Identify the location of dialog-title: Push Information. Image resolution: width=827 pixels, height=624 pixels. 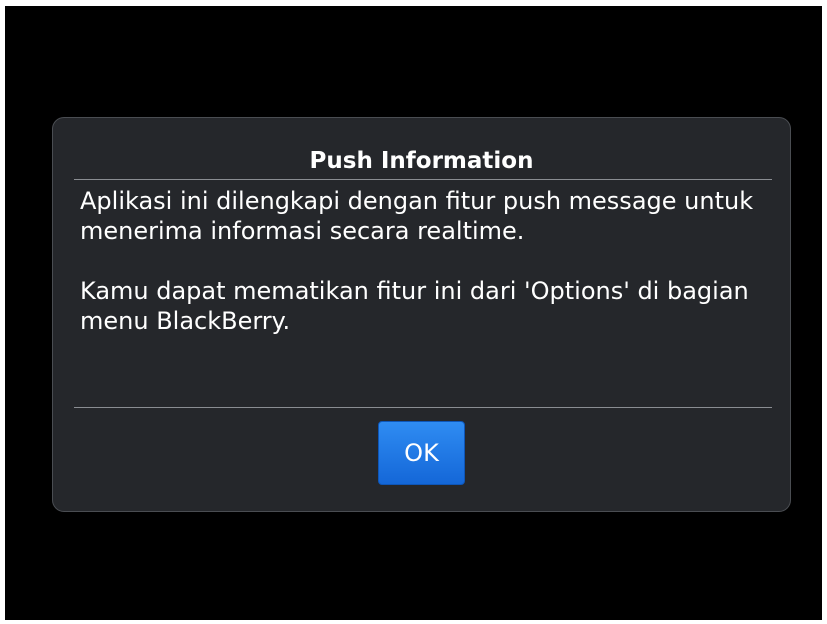
(421, 161).